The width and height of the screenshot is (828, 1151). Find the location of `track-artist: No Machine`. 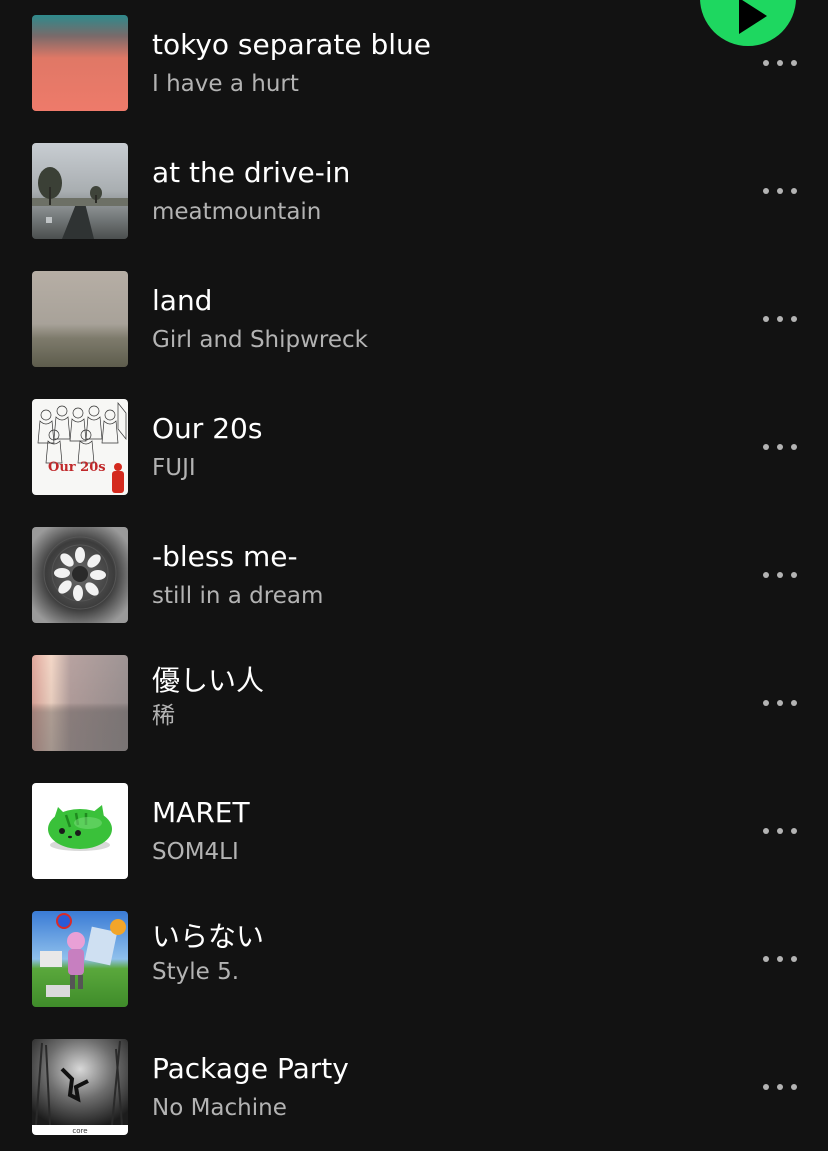

track-artist: No Machine is located at coordinates (219, 1108).